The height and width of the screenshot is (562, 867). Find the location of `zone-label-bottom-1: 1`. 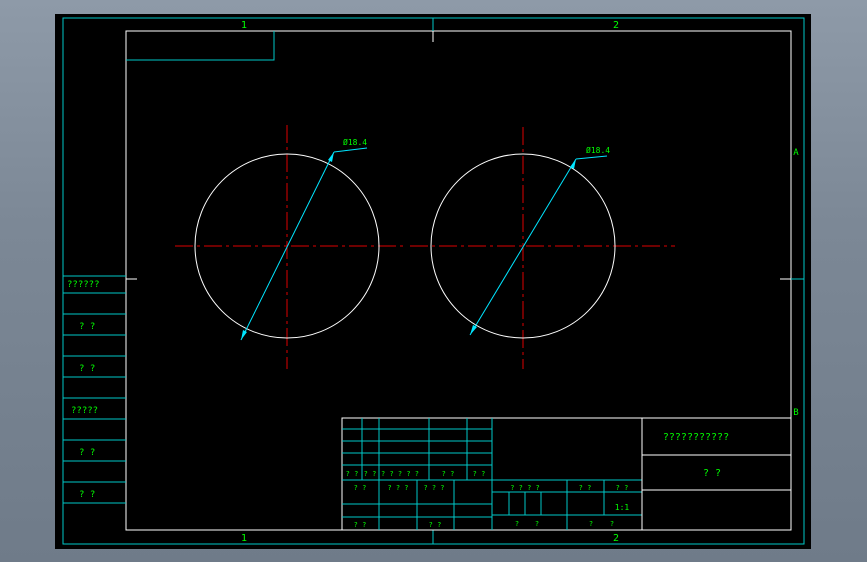

zone-label-bottom-1: 1 is located at coordinates (244, 538).